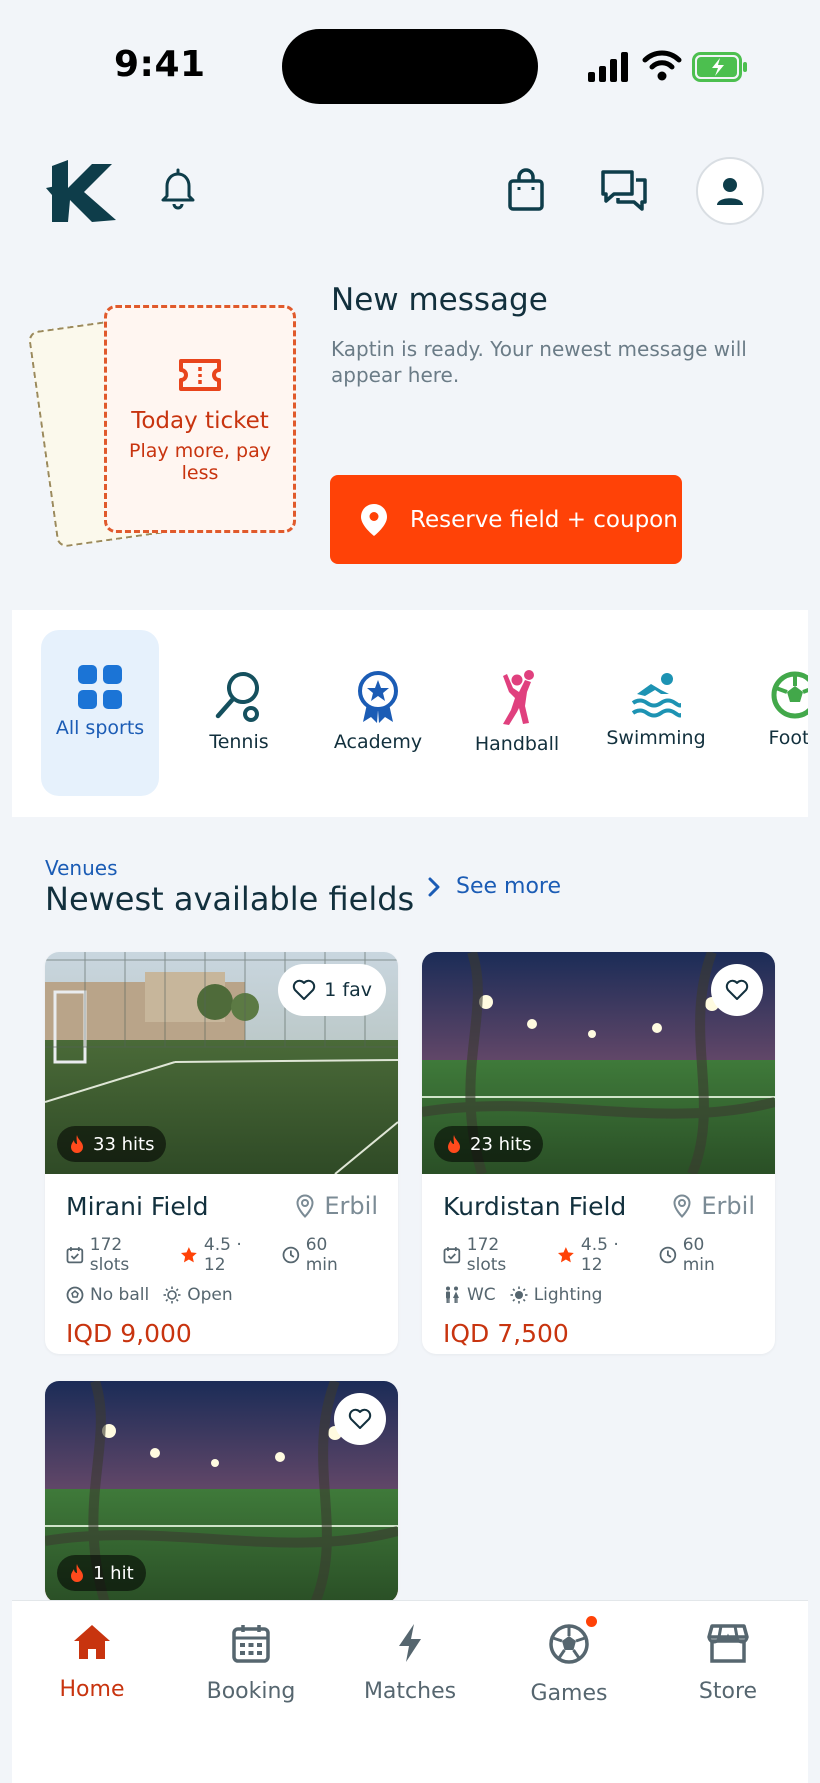  Describe the element at coordinates (351, 1206) in the screenshot. I see `city-label: Erbil` at that location.